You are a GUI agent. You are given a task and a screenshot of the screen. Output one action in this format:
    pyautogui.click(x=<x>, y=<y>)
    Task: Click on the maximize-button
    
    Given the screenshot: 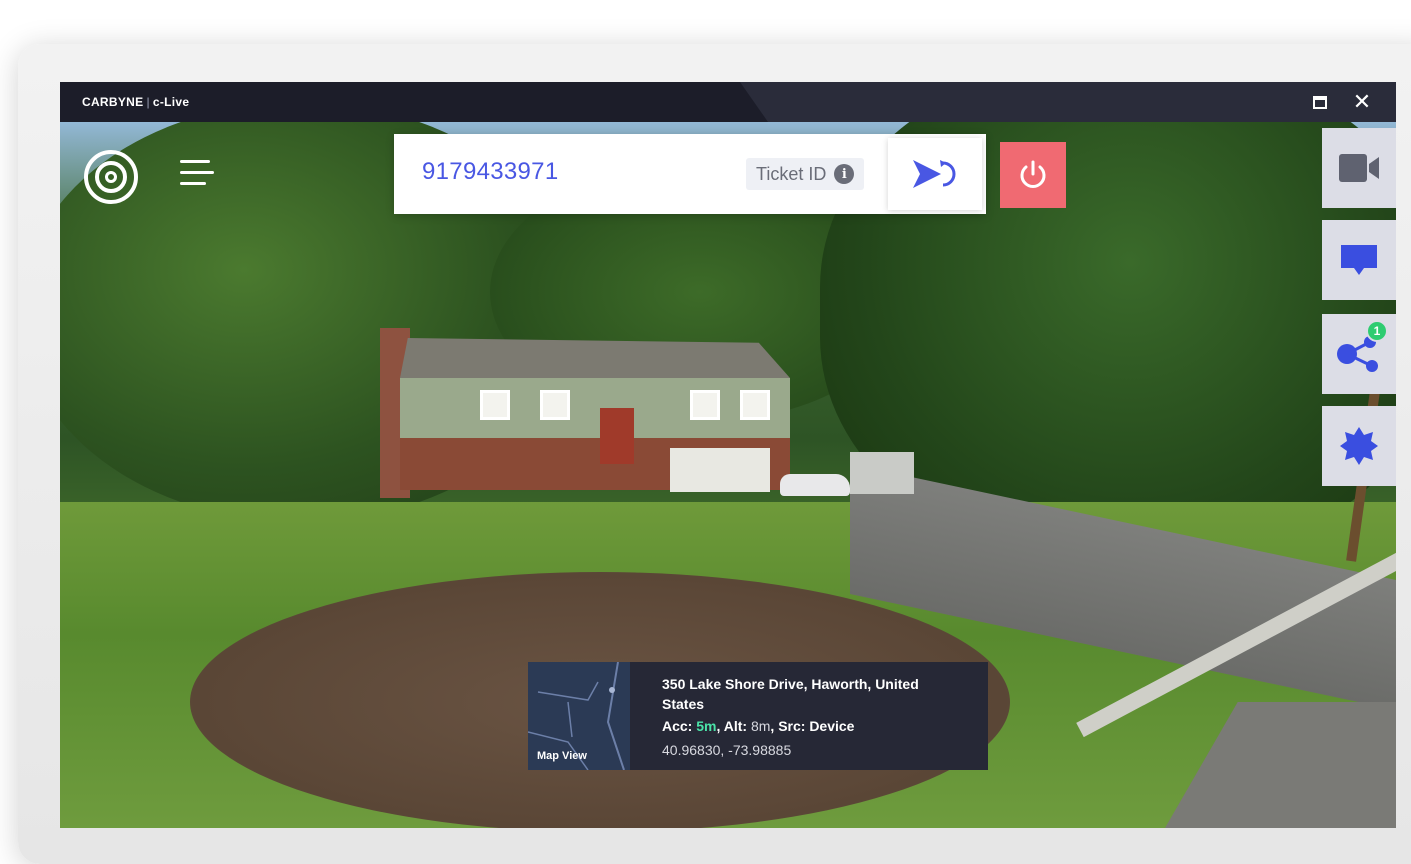 What is the action you would take?
    pyautogui.click(x=1320, y=102)
    